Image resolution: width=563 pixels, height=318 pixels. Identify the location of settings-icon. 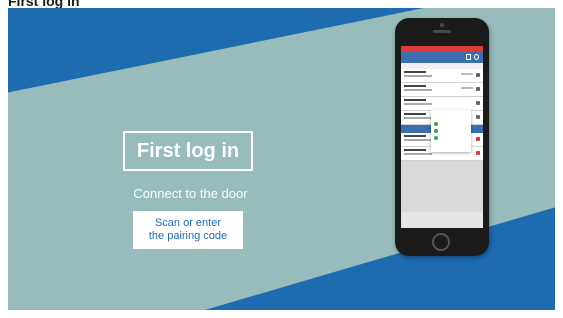
(476, 57).